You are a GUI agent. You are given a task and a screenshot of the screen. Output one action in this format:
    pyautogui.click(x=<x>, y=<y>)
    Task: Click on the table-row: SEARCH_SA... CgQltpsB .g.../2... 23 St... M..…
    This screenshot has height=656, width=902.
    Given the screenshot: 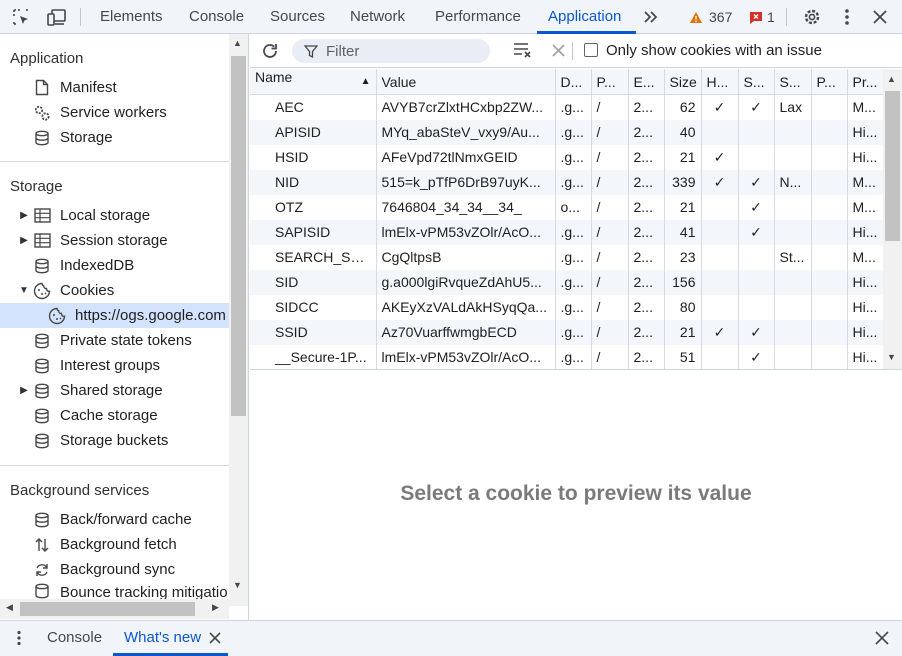 What is the action you would take?
    pyautogui.click(x=567, y=257)
    